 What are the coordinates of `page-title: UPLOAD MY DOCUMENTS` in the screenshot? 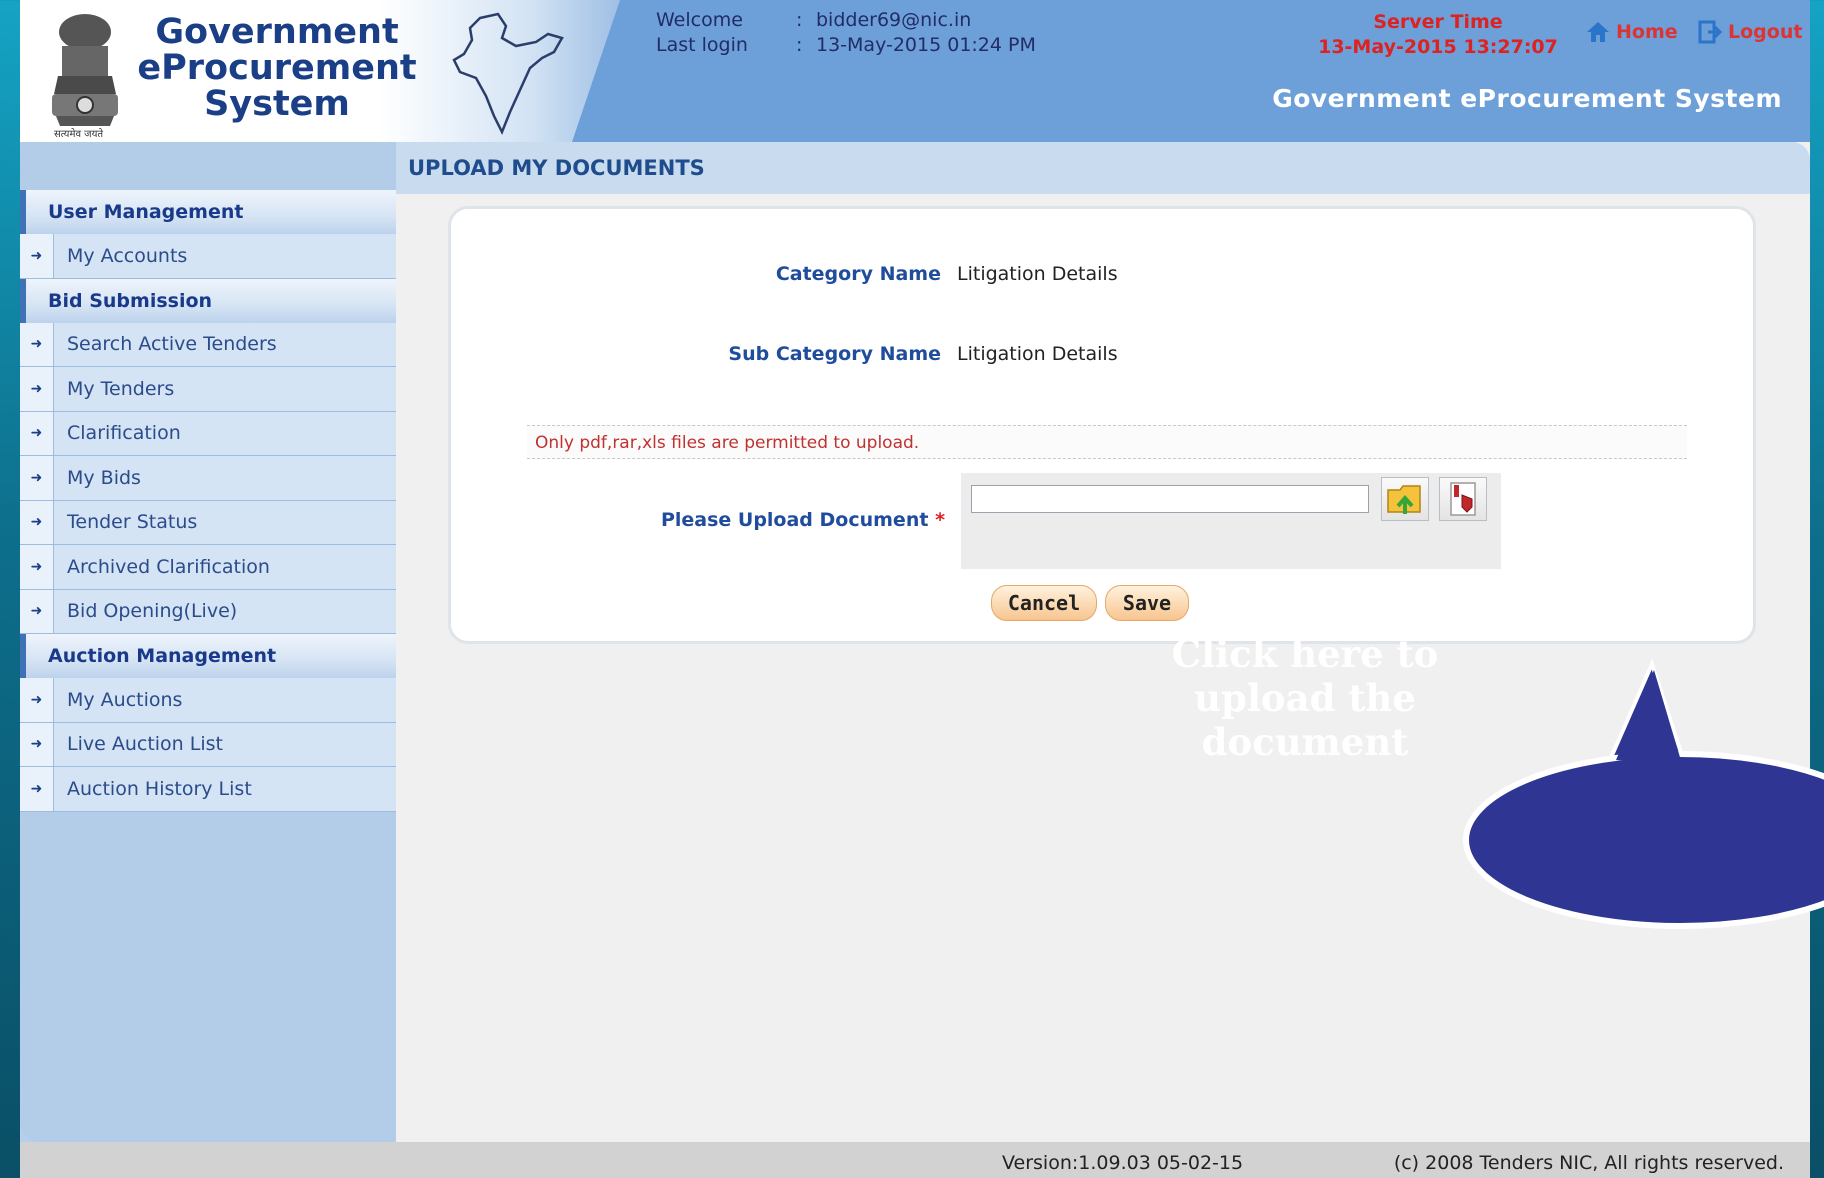 It's located at (1103, 168).